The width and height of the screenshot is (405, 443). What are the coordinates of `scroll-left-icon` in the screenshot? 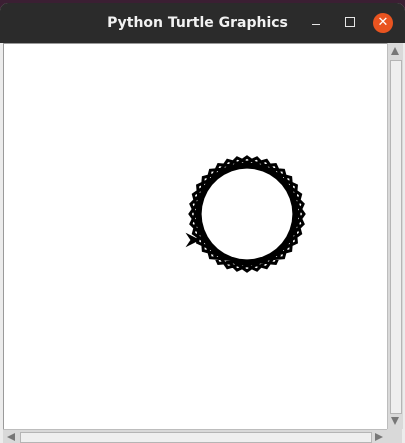 It's located at (11, 437).